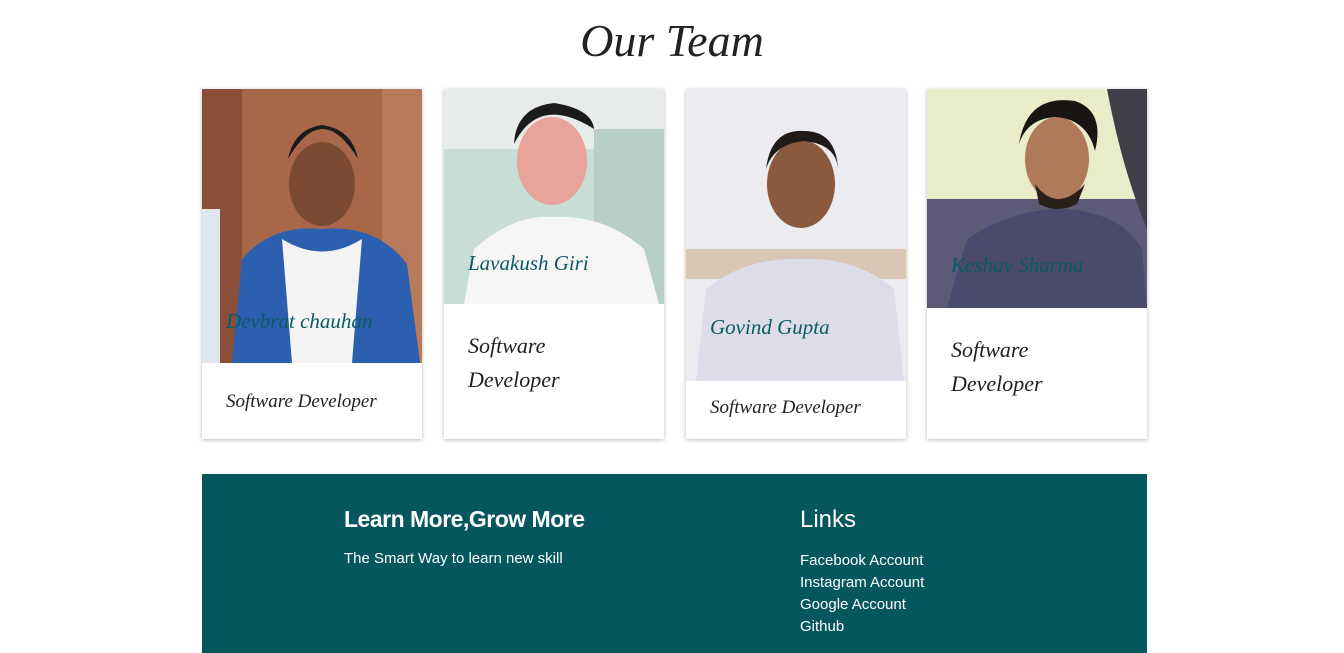  Describe the element at coordinates (312, 264) in the screenshot. I see `team-card-devbrat: Devbrat chauhan Software Developer` at that location.